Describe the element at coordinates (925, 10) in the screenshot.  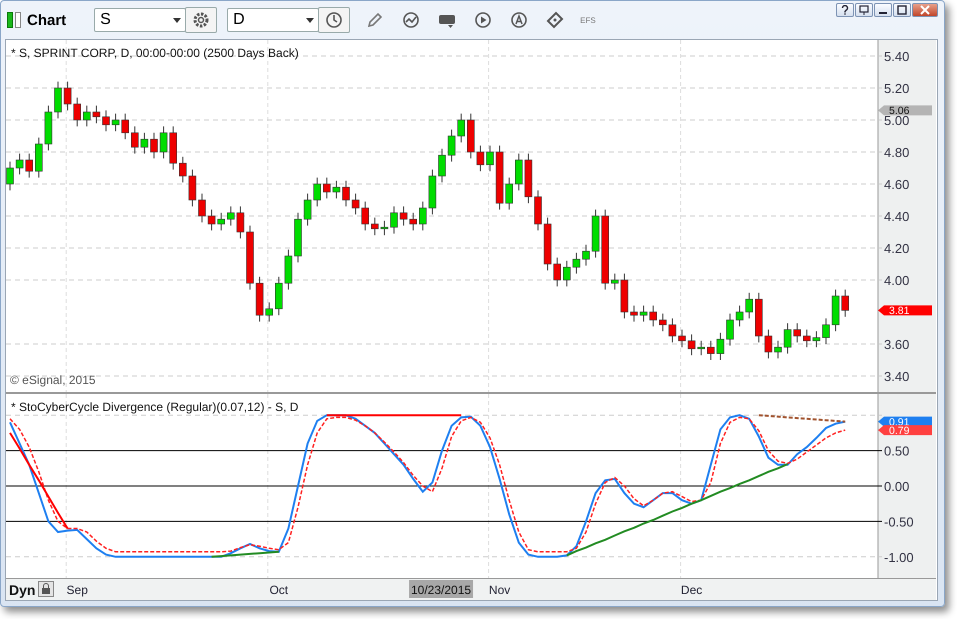
I see `close-icon` at that location.